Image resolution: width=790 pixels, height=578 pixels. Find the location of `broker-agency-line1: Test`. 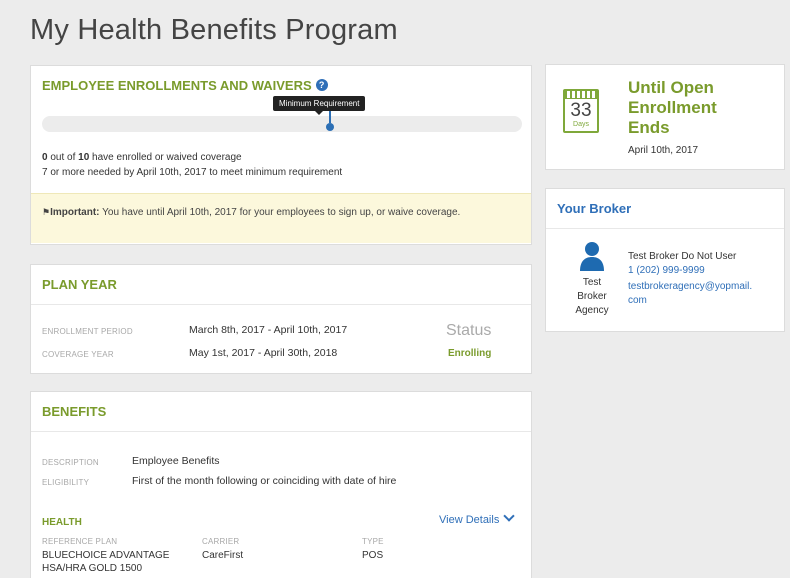

broker-agency-line1: Test is located at coordinates (592, 282).